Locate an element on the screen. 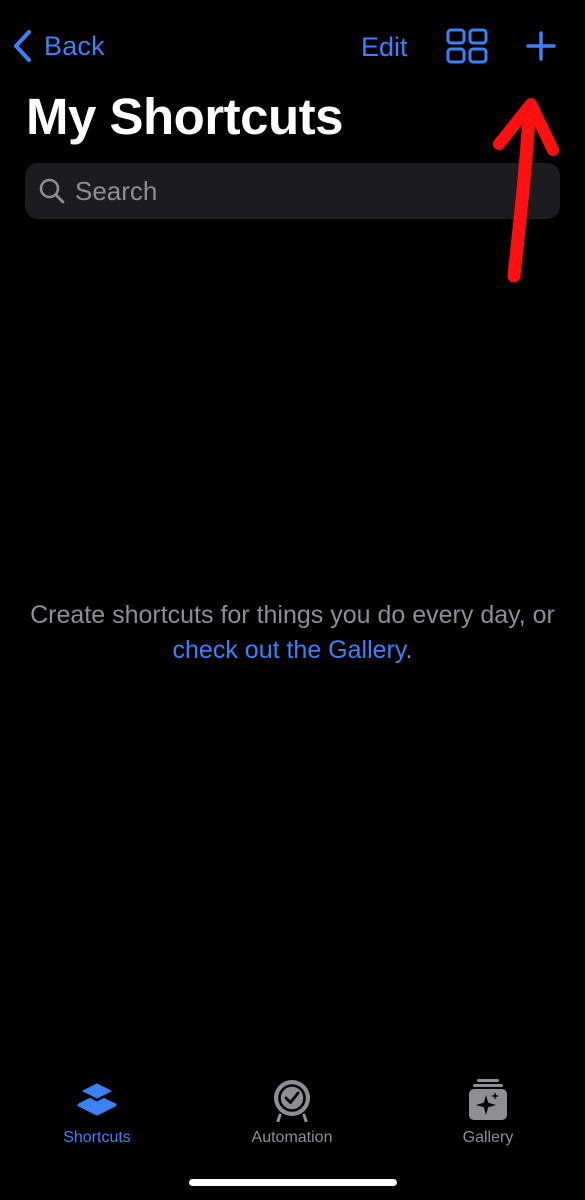 Image resolution: width=585 pixels, height=1200 pixels. tab-shortcuts: Shortcuts is located at coordinates (97, 1112).